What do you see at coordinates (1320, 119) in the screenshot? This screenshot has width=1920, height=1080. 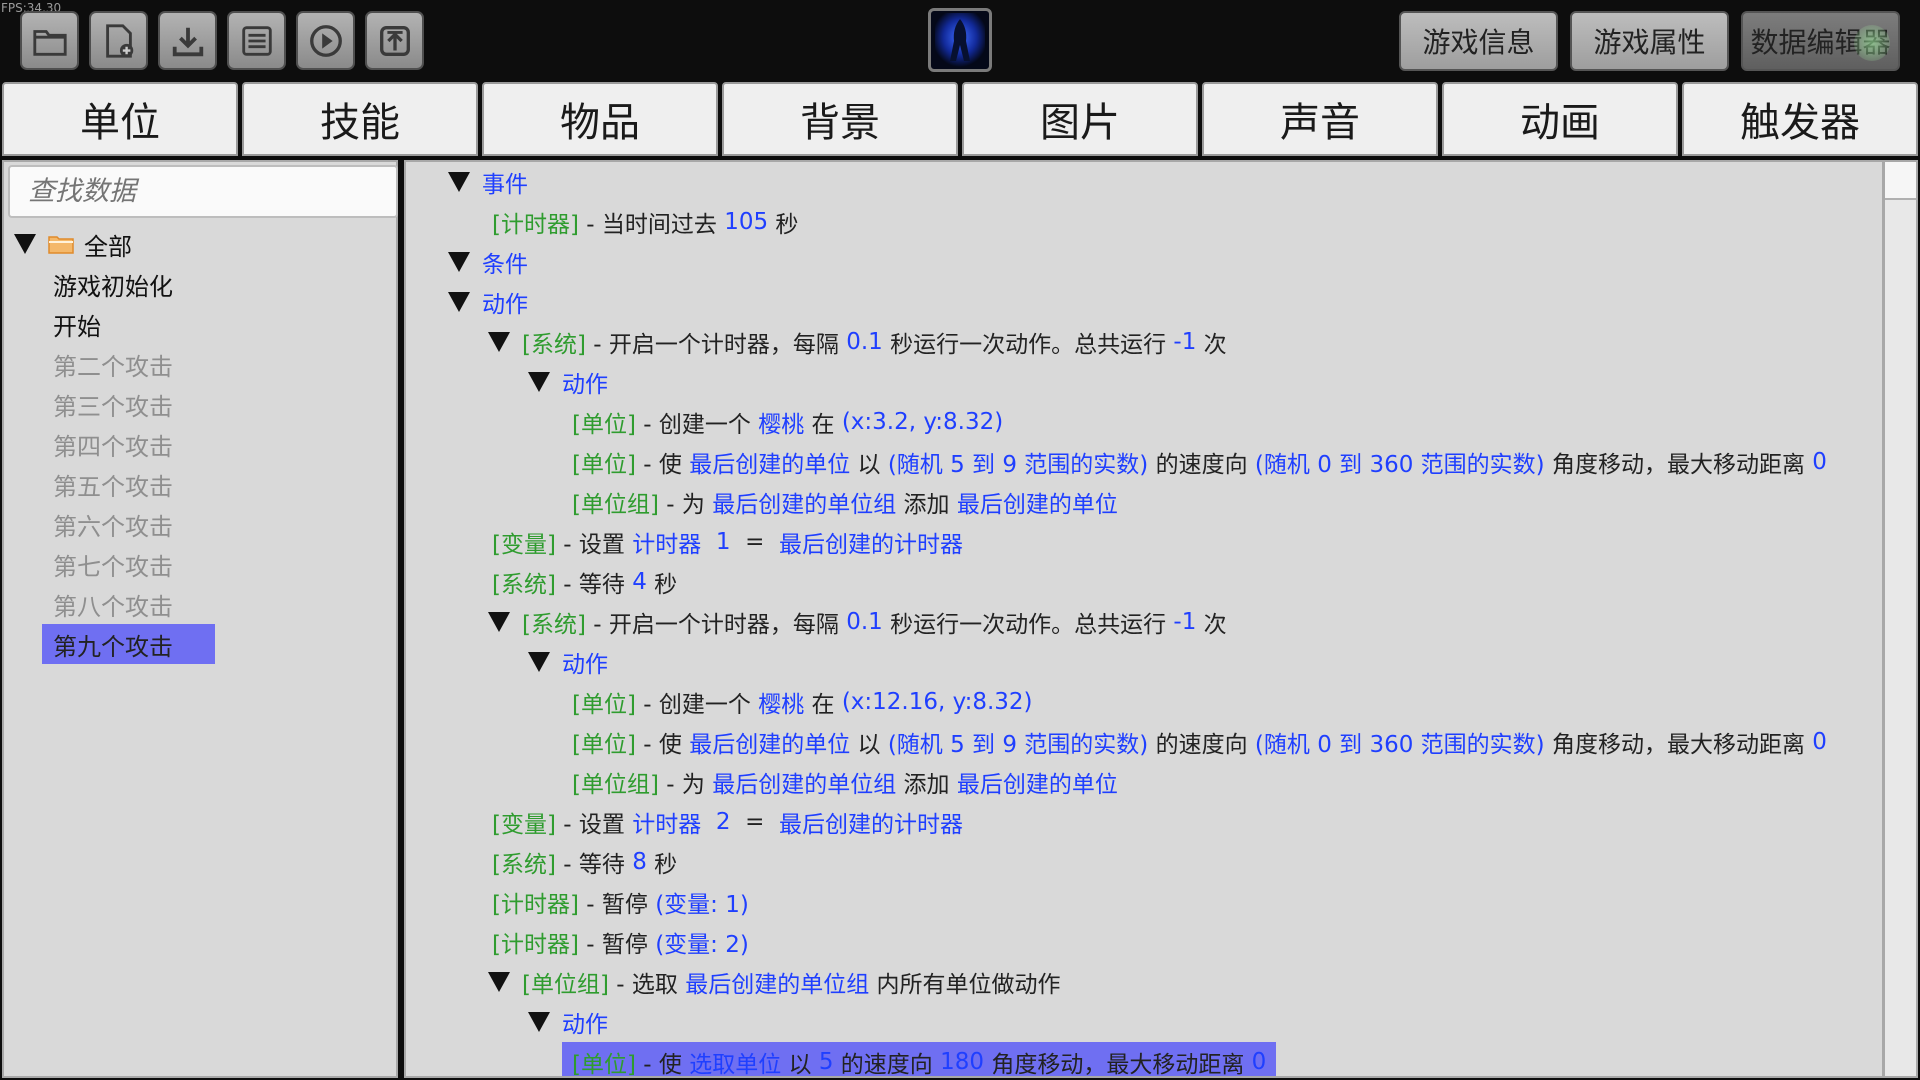 I see `tab-sounds: 声音` at bounding box center [1320, 119].